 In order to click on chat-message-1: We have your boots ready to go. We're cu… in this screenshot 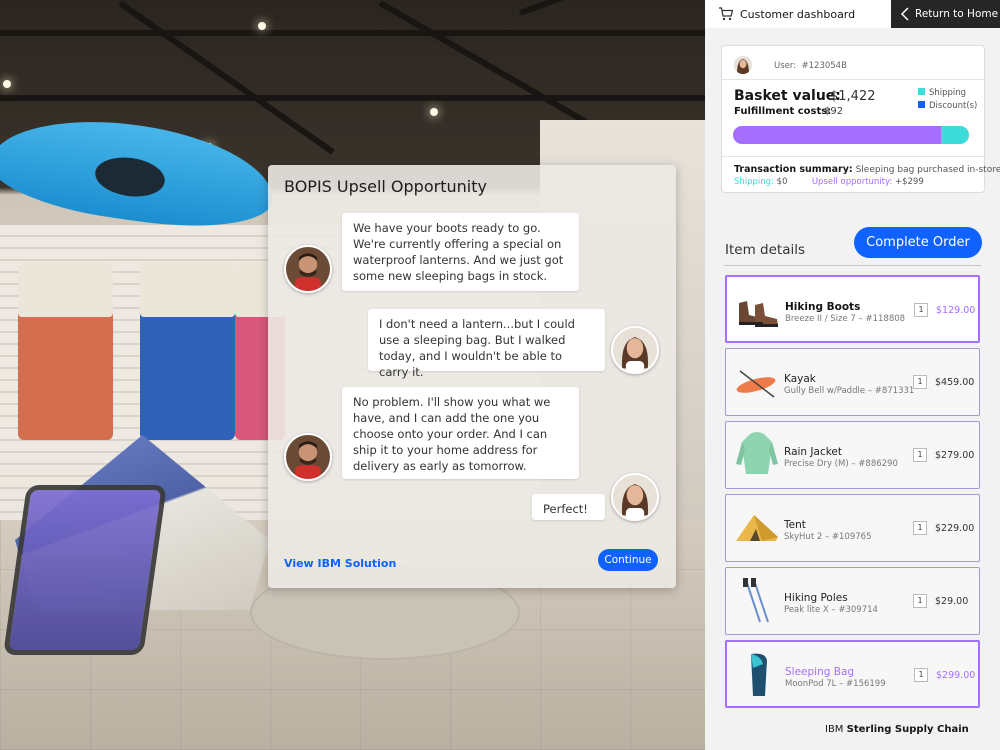, I will do `click(460, 252)`.